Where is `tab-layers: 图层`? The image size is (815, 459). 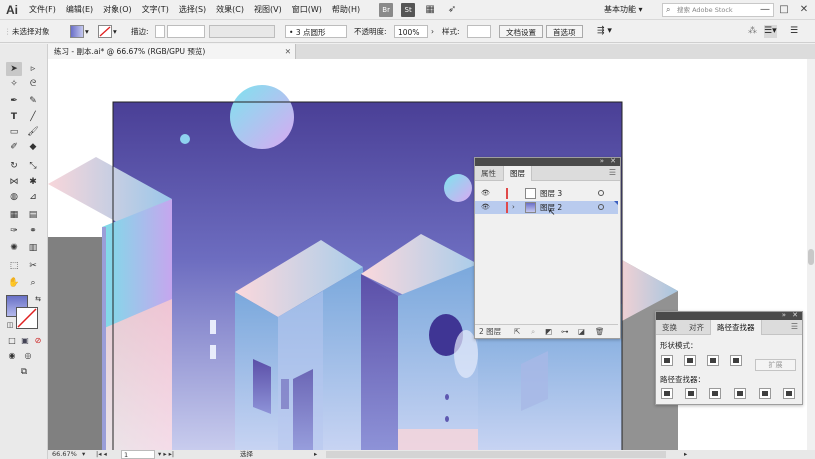
tab-layers: 图层 is located at coordinates (517, 173).